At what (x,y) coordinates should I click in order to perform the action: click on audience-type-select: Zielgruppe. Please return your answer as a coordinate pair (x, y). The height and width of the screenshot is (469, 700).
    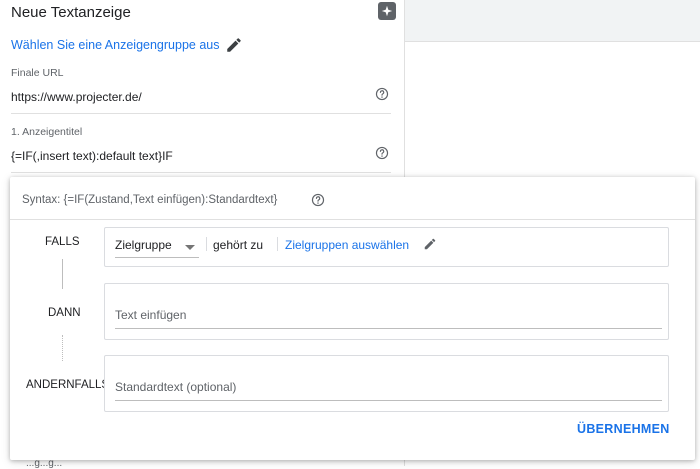
    Looking at the image, I should click on (157, 247).